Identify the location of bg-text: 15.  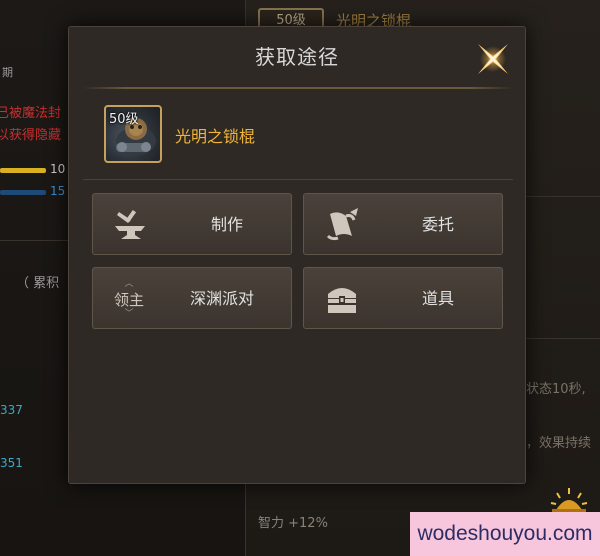
(58, 191).